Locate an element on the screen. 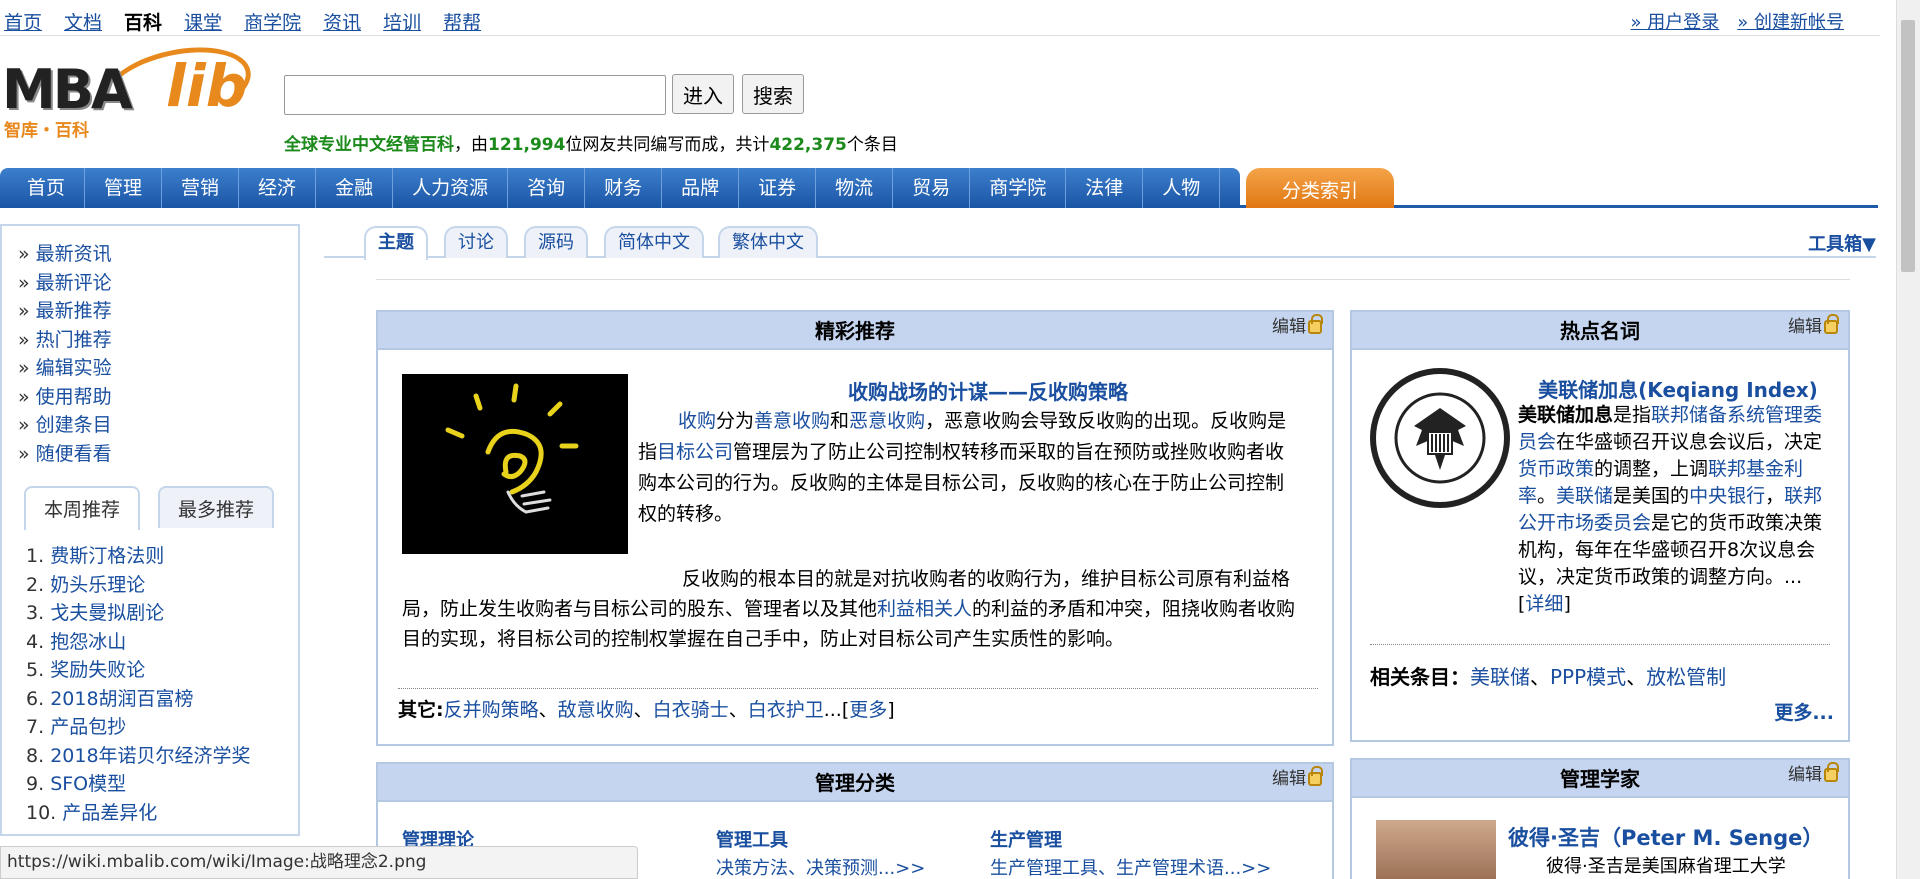 This screenshot has height=879, width=1920. tab-discussion: 讨论 is located at coordinates (476, 242).